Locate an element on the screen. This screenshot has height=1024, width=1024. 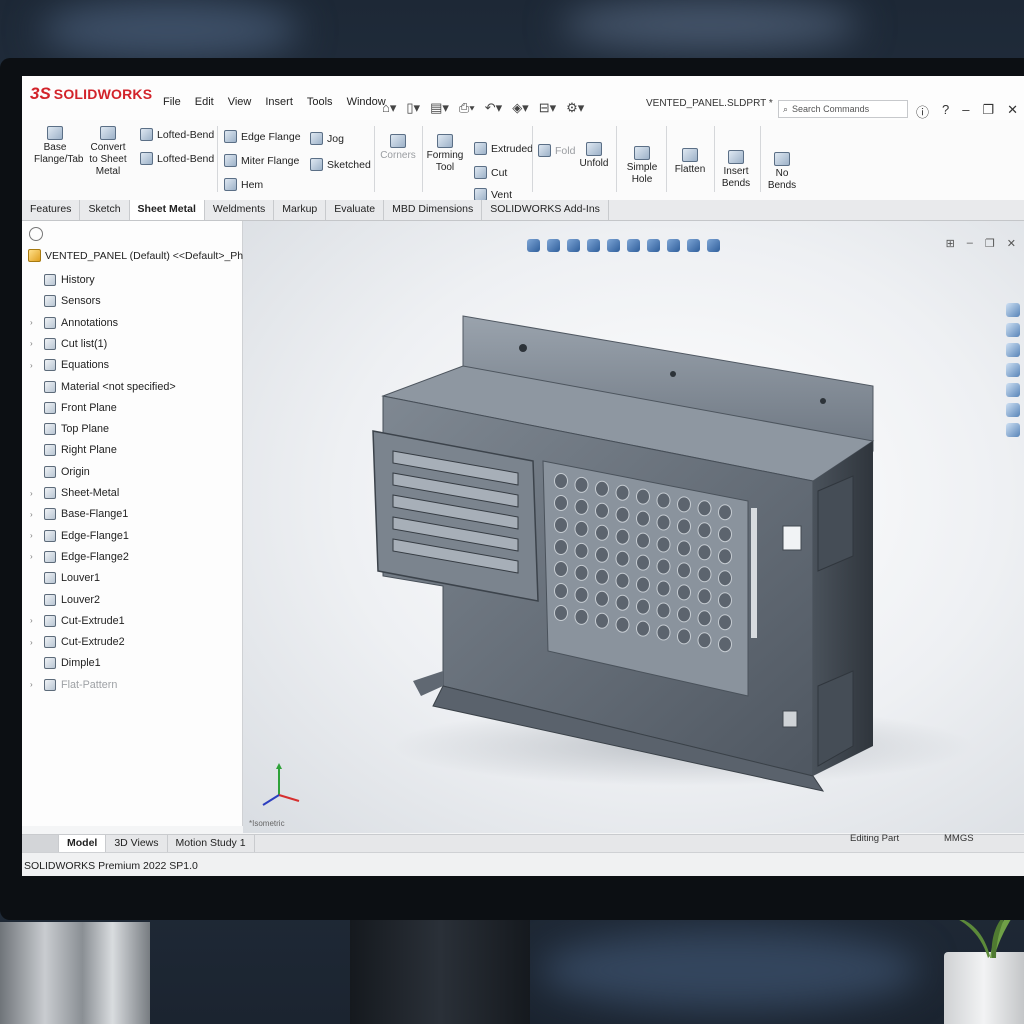
insert-bends-button: Insert Bends is located at coordinates (736, 170).